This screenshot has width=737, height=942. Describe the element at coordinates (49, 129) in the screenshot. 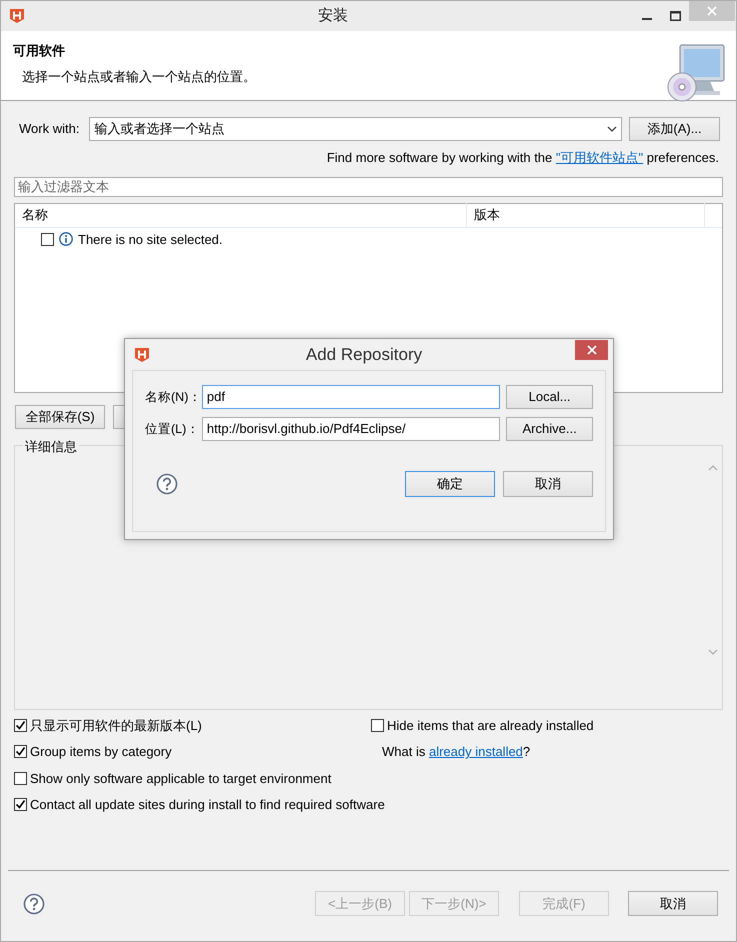

I see `field-label: Work with:` at that location.